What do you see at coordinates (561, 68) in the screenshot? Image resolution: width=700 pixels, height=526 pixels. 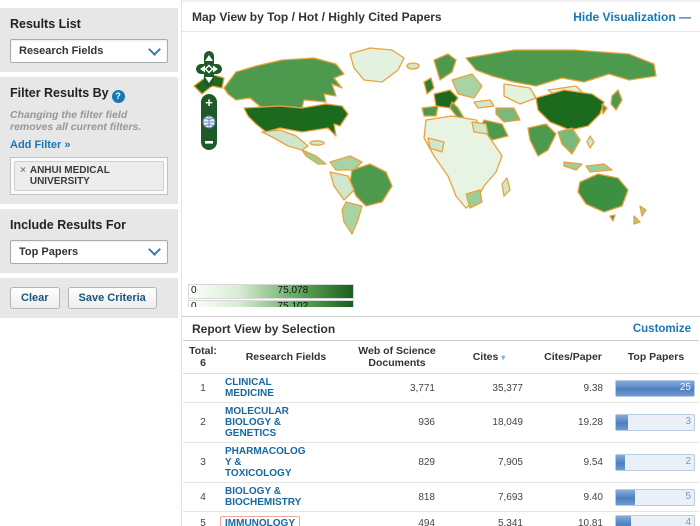 I see `map-region-russia` at bounding box center [561, 68].